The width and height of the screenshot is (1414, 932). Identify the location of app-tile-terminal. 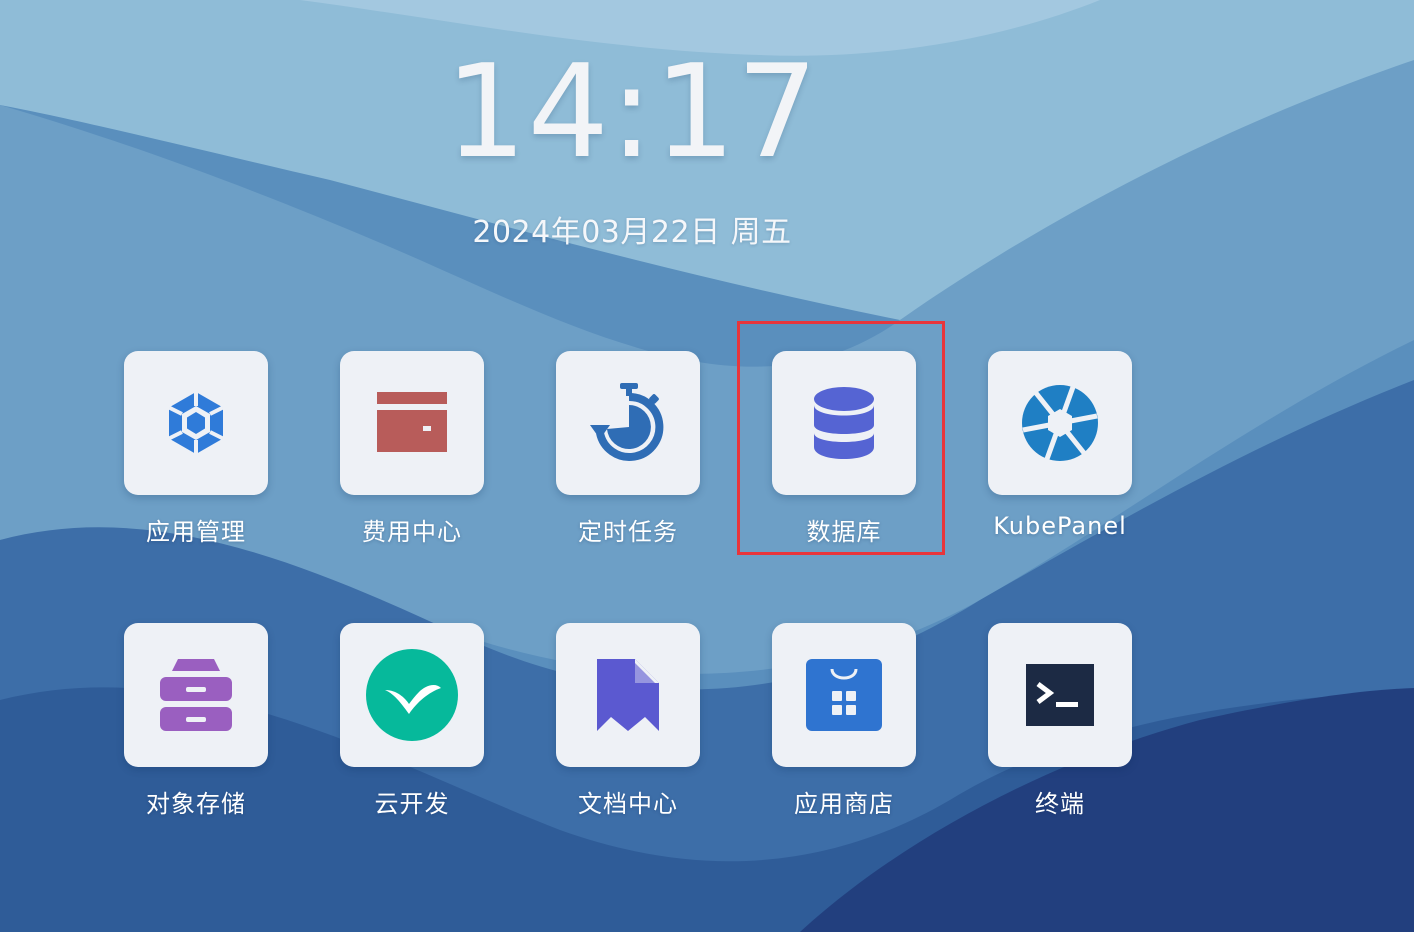
(1060, 695).